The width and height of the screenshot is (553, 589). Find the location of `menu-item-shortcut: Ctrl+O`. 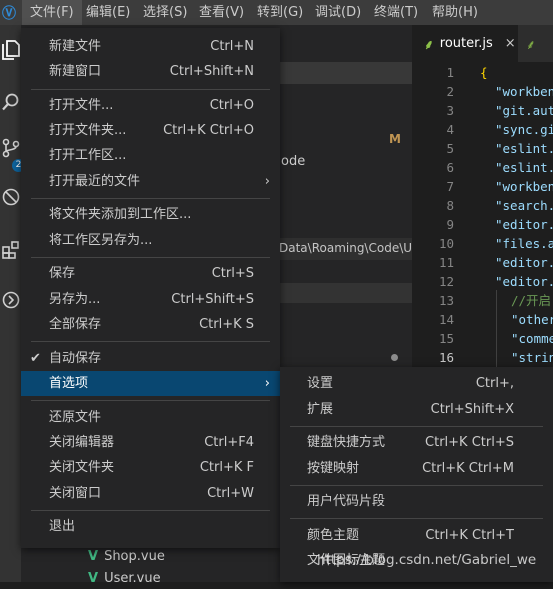

menu-item-shortcut: Ctrl+O is located at coordinates (231, 105).